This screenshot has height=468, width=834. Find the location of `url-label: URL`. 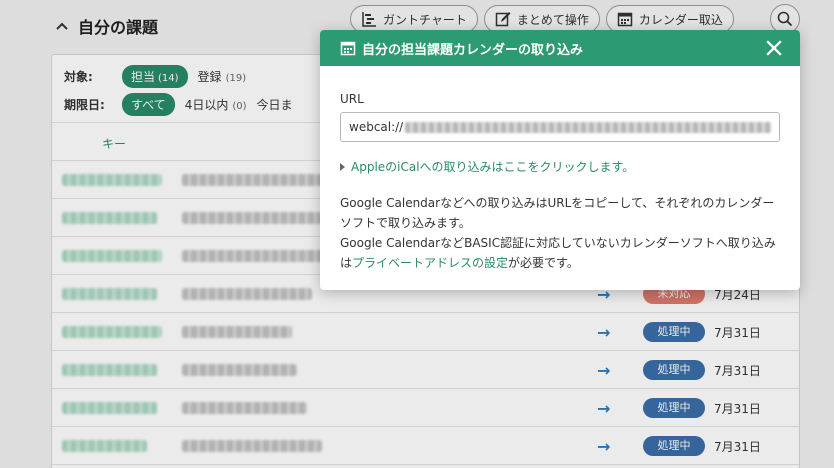

url-label: URL is located at coordinates (352, 99).